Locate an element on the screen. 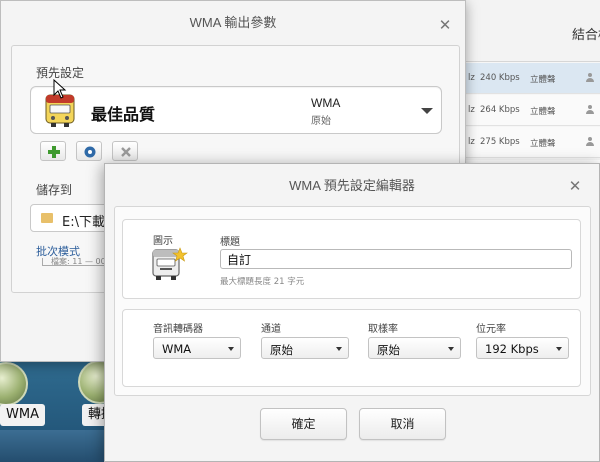 Image resolution: width=600 pixels, height=462 pixels. samplerate-value: 原始 is located at coordinates (388, 350).